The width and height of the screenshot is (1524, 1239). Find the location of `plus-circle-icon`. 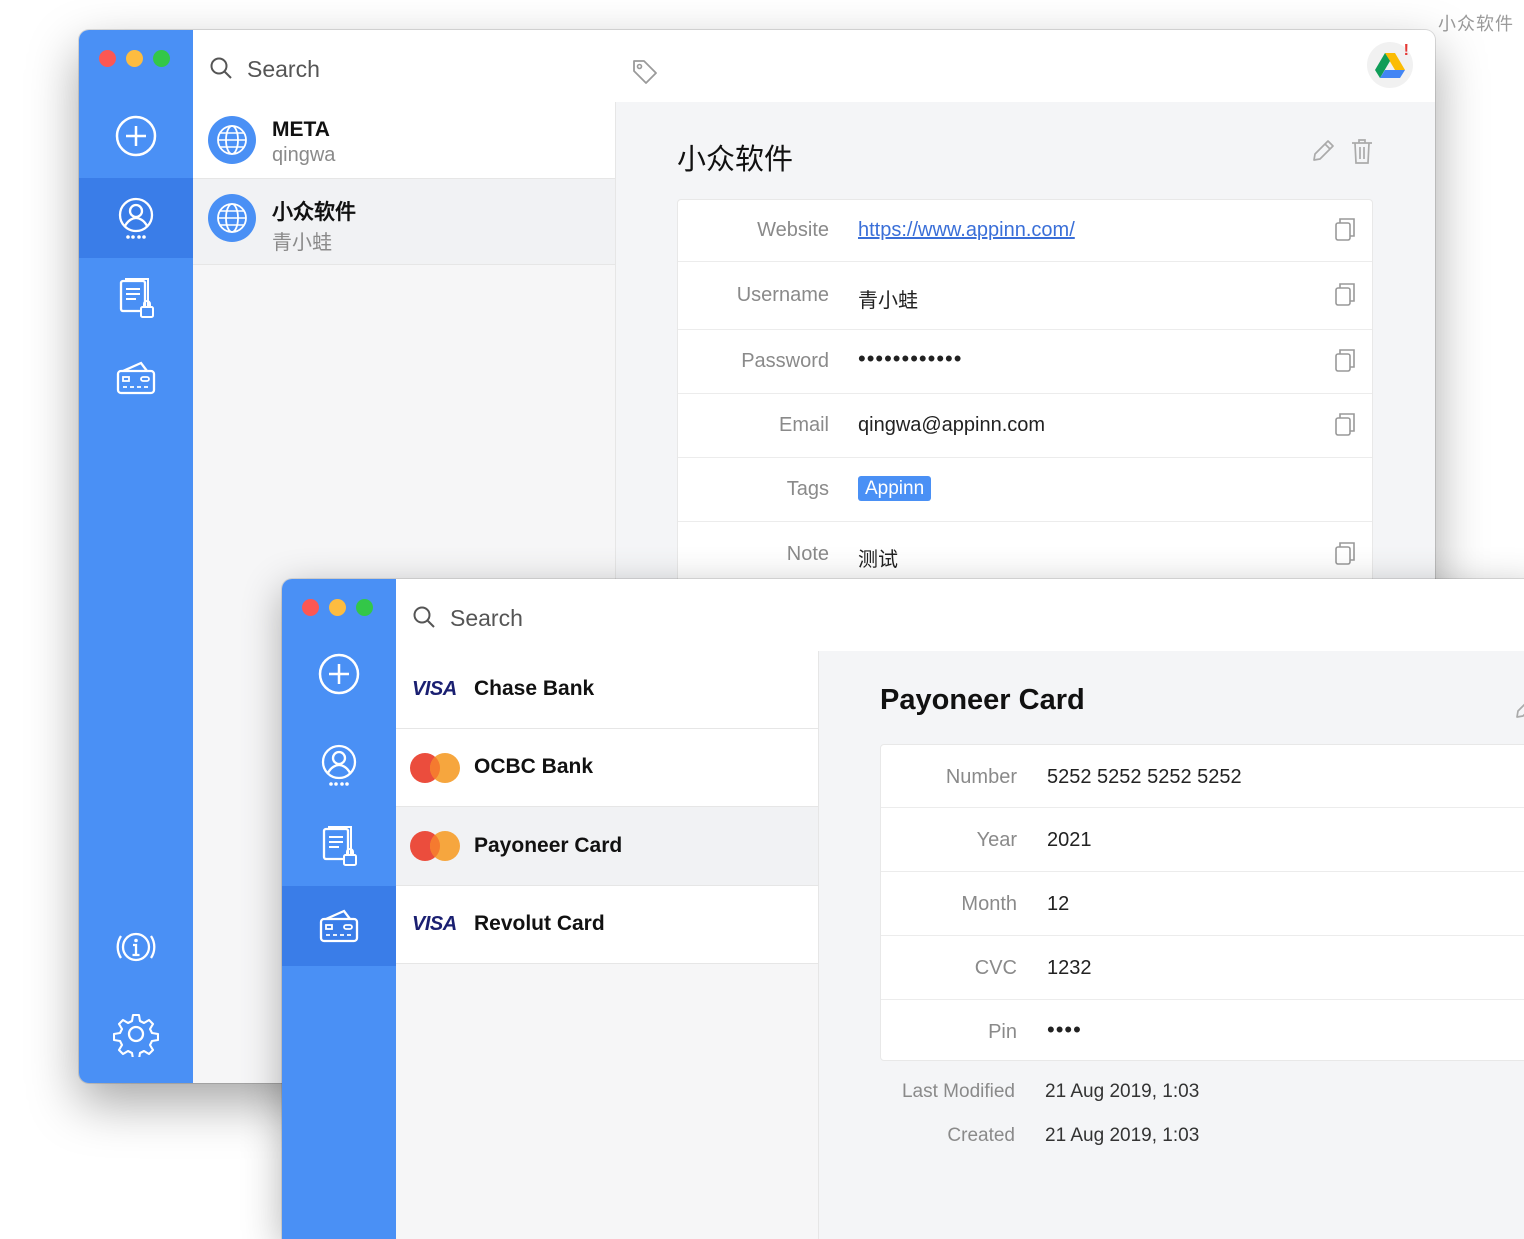

plus-circle-icon is located at coordinates (339, 674).